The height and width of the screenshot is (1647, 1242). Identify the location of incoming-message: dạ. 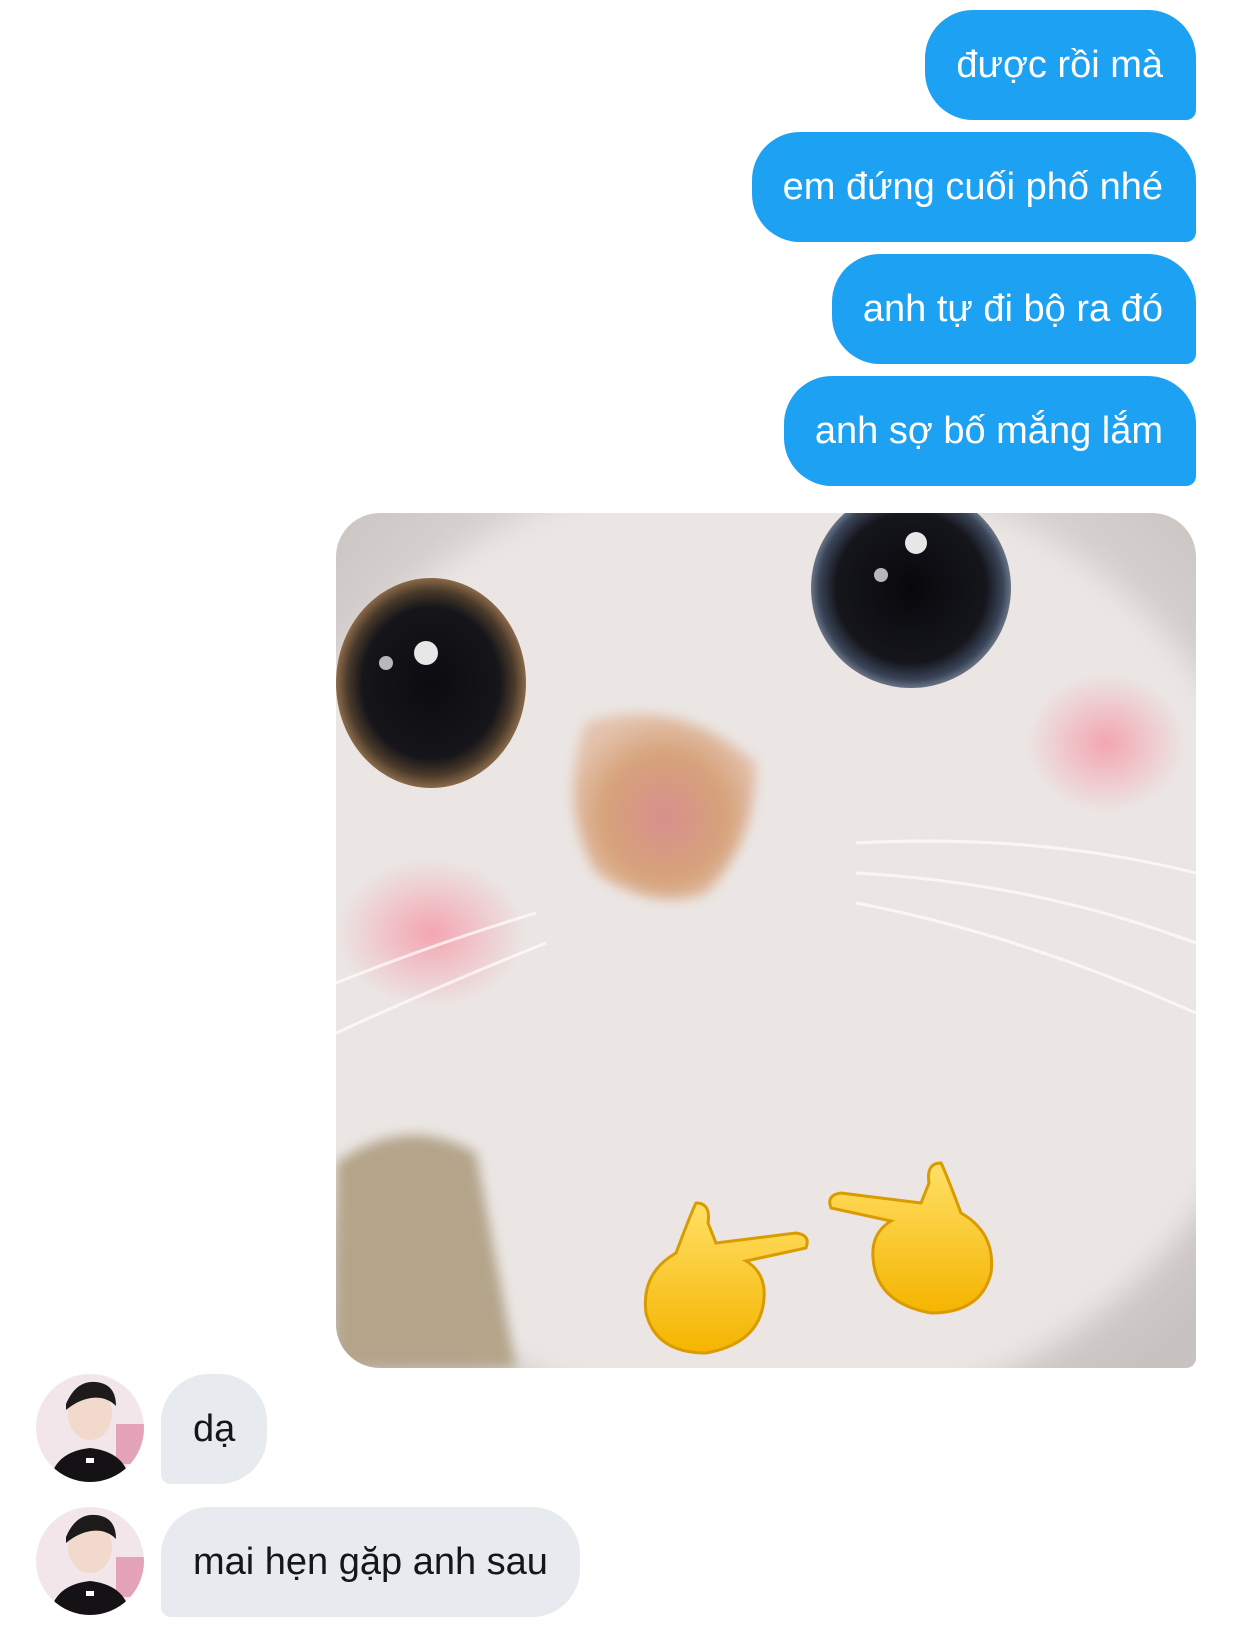
(214, 1429).